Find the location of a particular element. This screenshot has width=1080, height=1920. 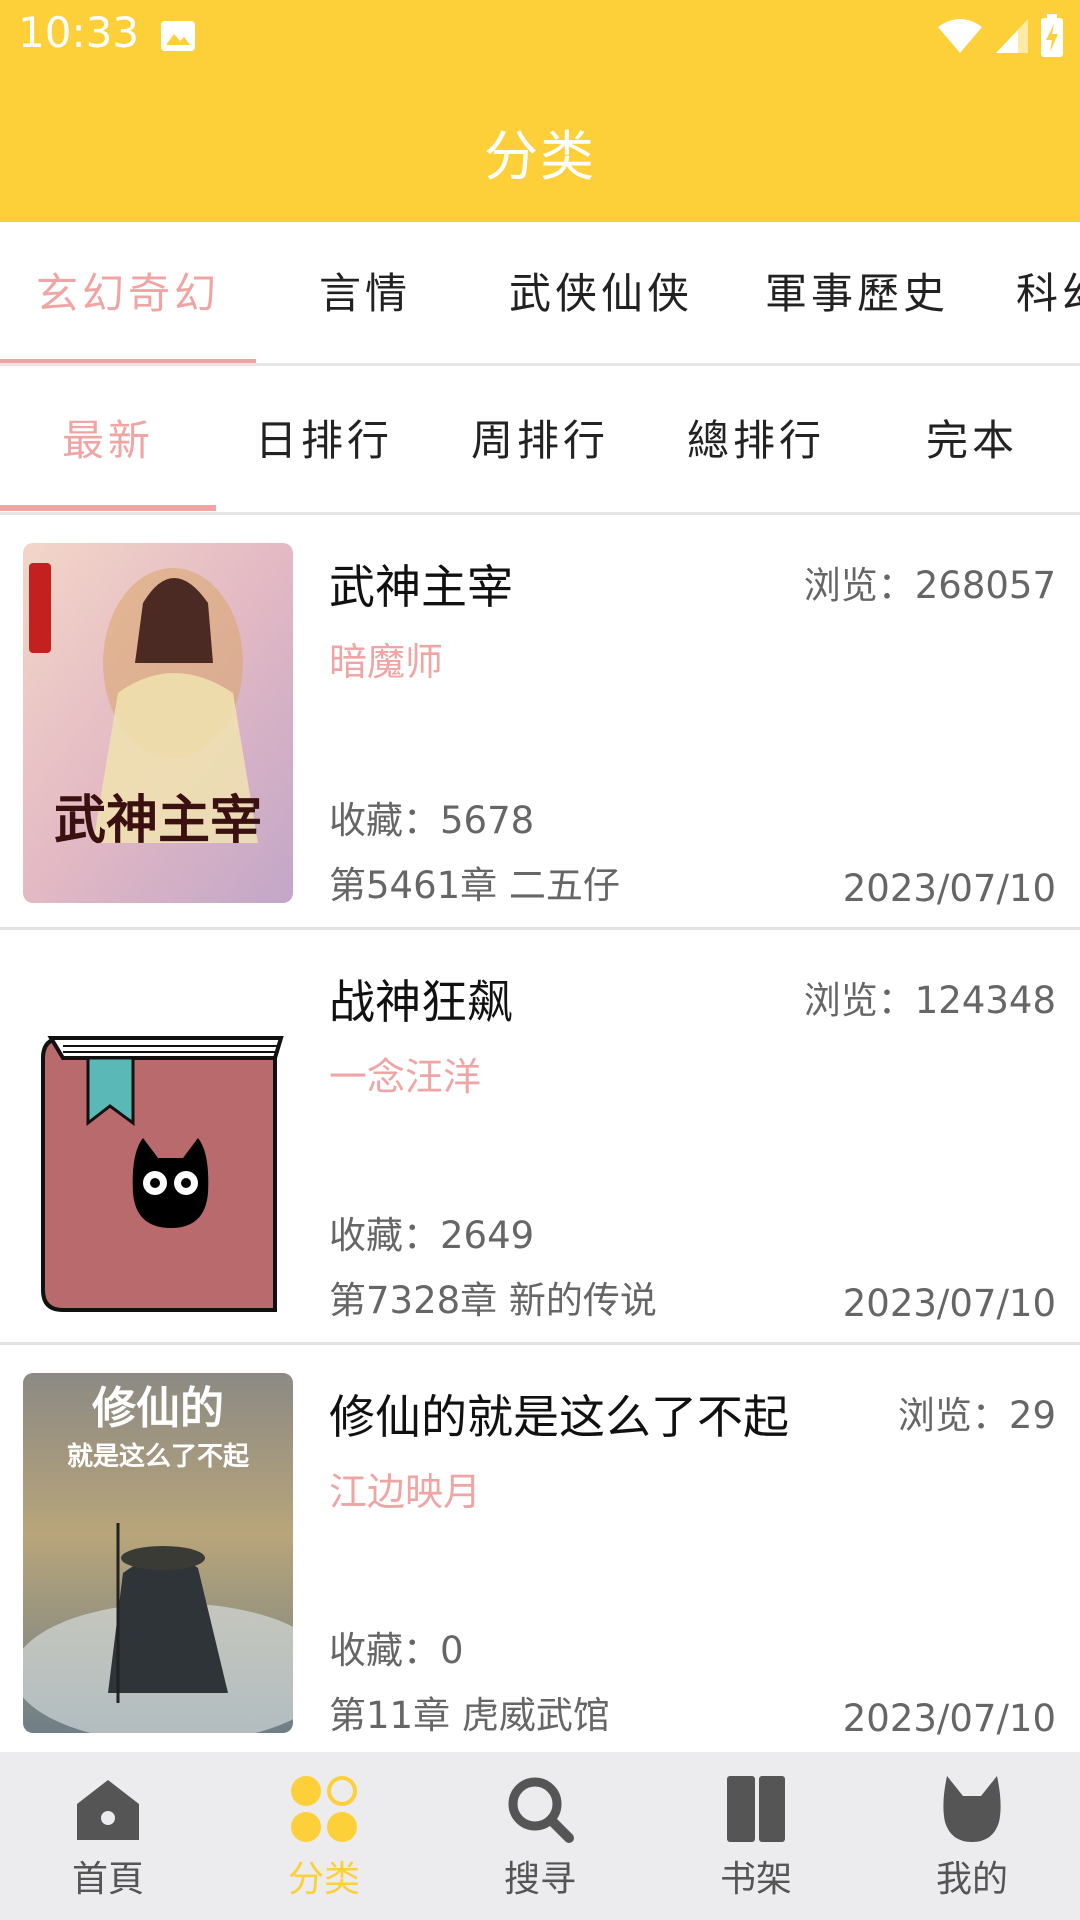

book-title: 修仙的就是这么了不起 is located at coordinates (559, 1414).